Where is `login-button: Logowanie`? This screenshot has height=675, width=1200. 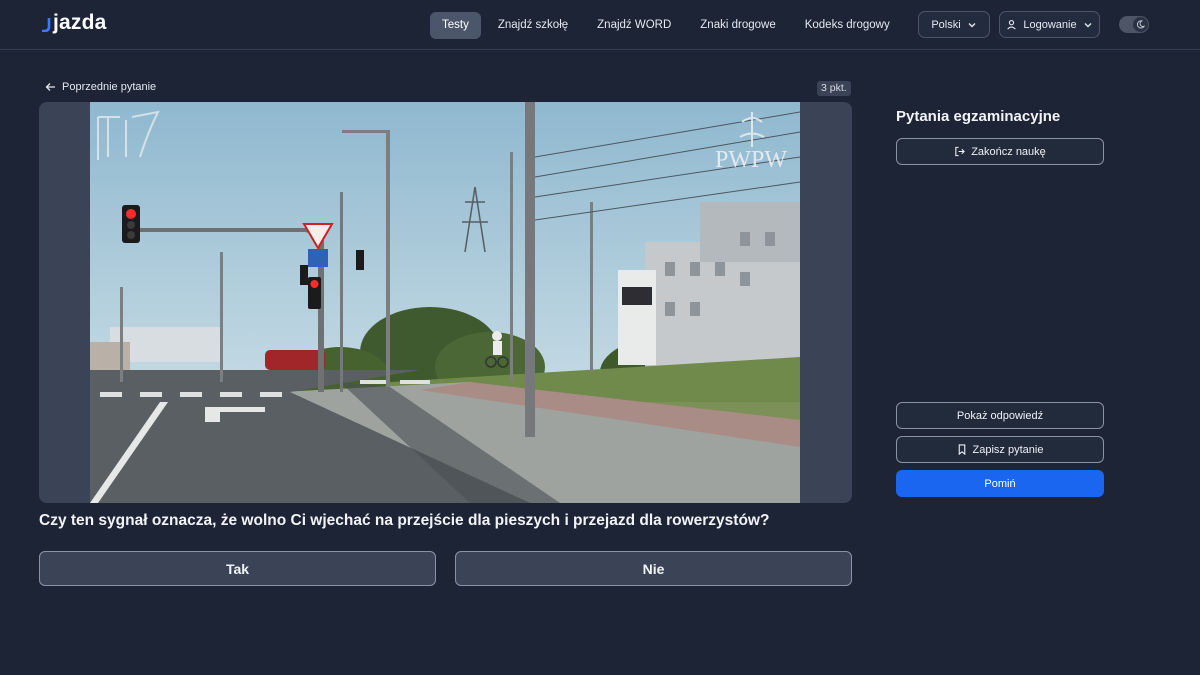 login-button: Logowanie is located at coordinates (1049, 24).